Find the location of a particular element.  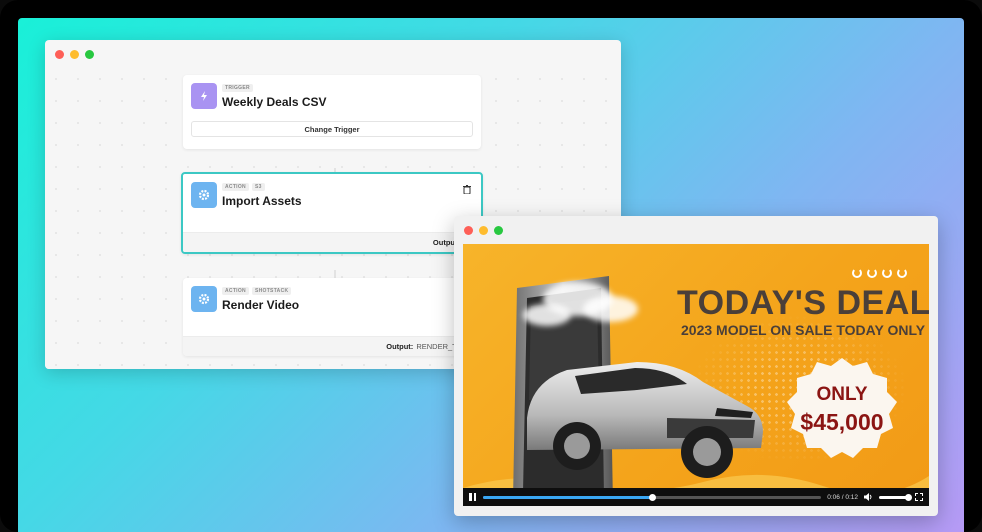

card-tag: S3 is located at coordinates (258, 187).